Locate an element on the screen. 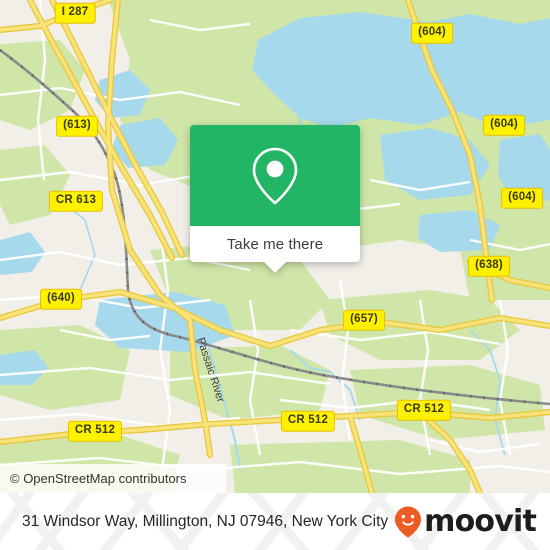 The height and width of the screenshot is (550, 550). popup-icon-area is located at coordinates (275, 175).